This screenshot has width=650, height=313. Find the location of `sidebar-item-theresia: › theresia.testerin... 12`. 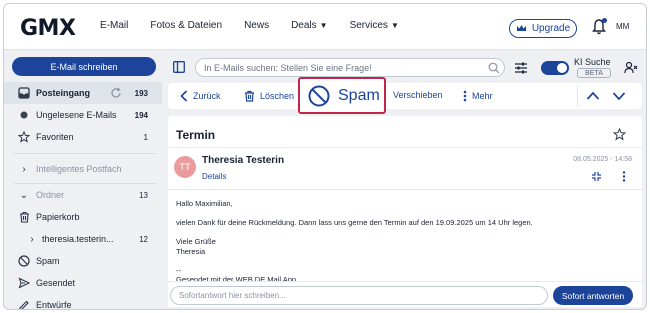

sidebar-item-theresia: › theresia.testerin... 12 is located at coordinates (83, 239).